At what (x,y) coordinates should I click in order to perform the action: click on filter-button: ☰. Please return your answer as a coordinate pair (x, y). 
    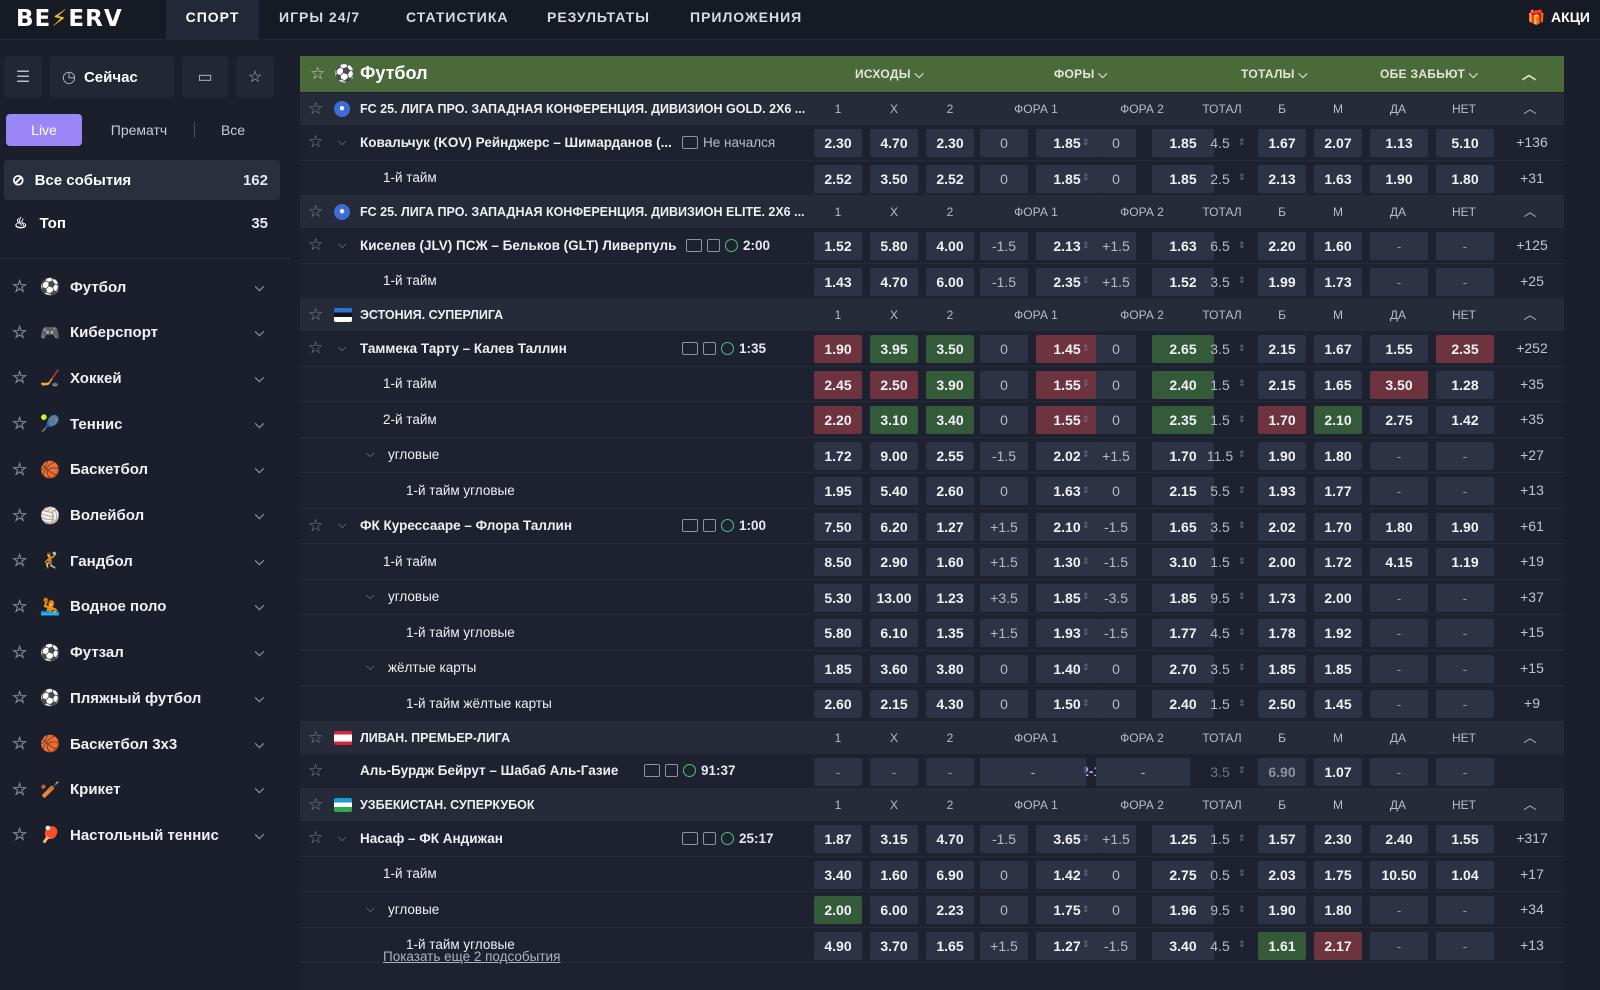
    Looking at the image, I should click on (23, 77).